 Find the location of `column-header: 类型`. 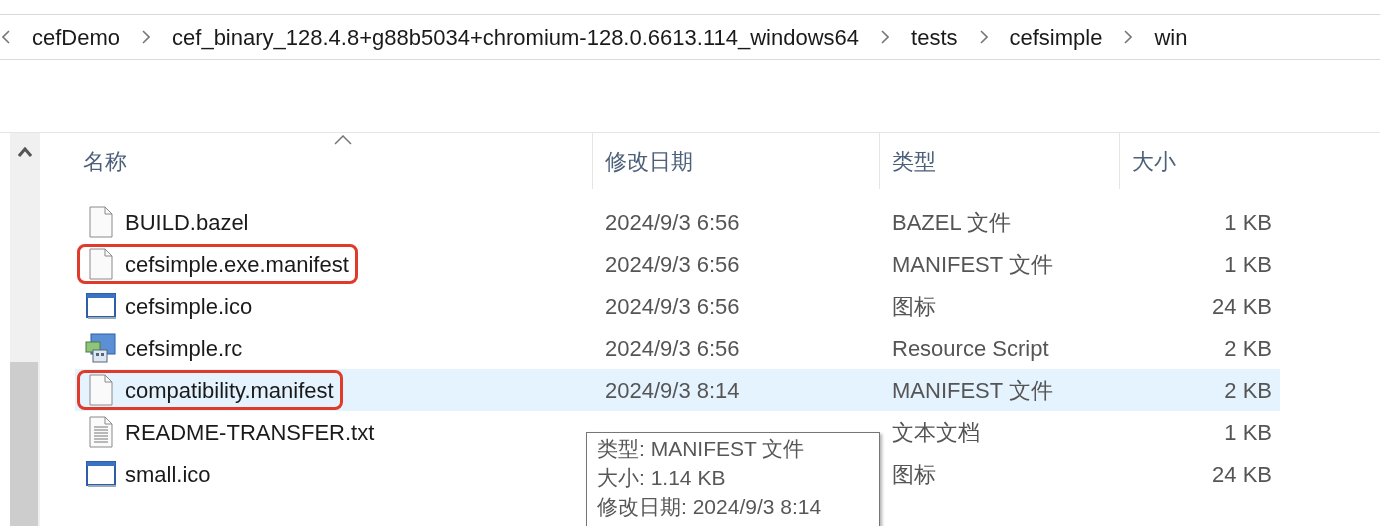

column-header: 类型 is located at coordinates (1000, 161).